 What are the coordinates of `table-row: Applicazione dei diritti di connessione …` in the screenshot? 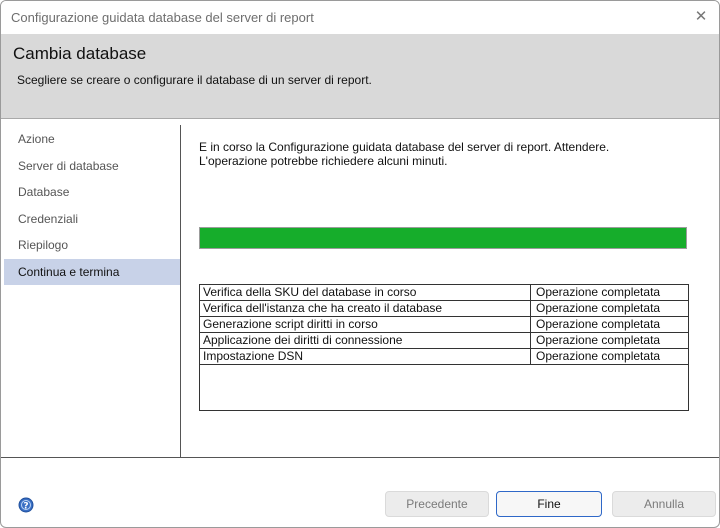 It's located at (444, 341).